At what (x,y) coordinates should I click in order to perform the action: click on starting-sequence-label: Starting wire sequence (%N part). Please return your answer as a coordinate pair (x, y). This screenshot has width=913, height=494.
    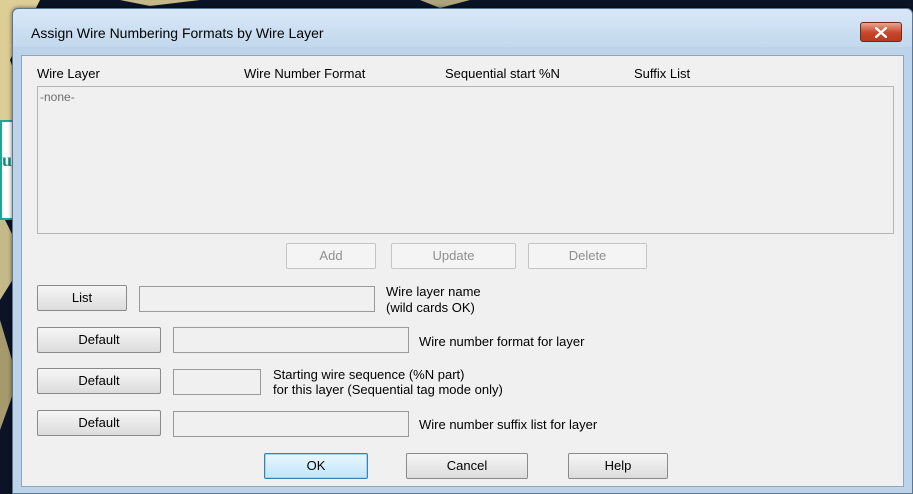
    Looking at the image, I should click on (369, 374).